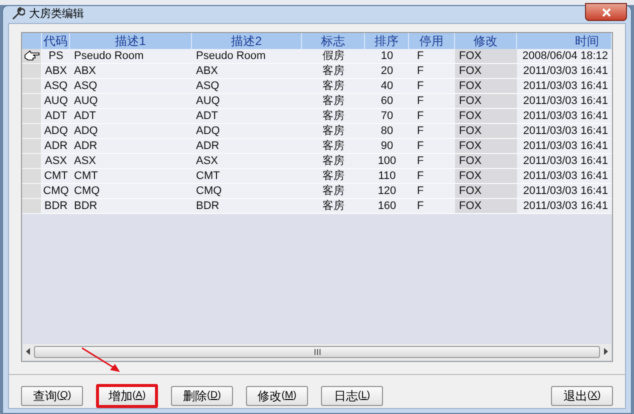  I want to click on pointer-arrow, so click(101, 360).